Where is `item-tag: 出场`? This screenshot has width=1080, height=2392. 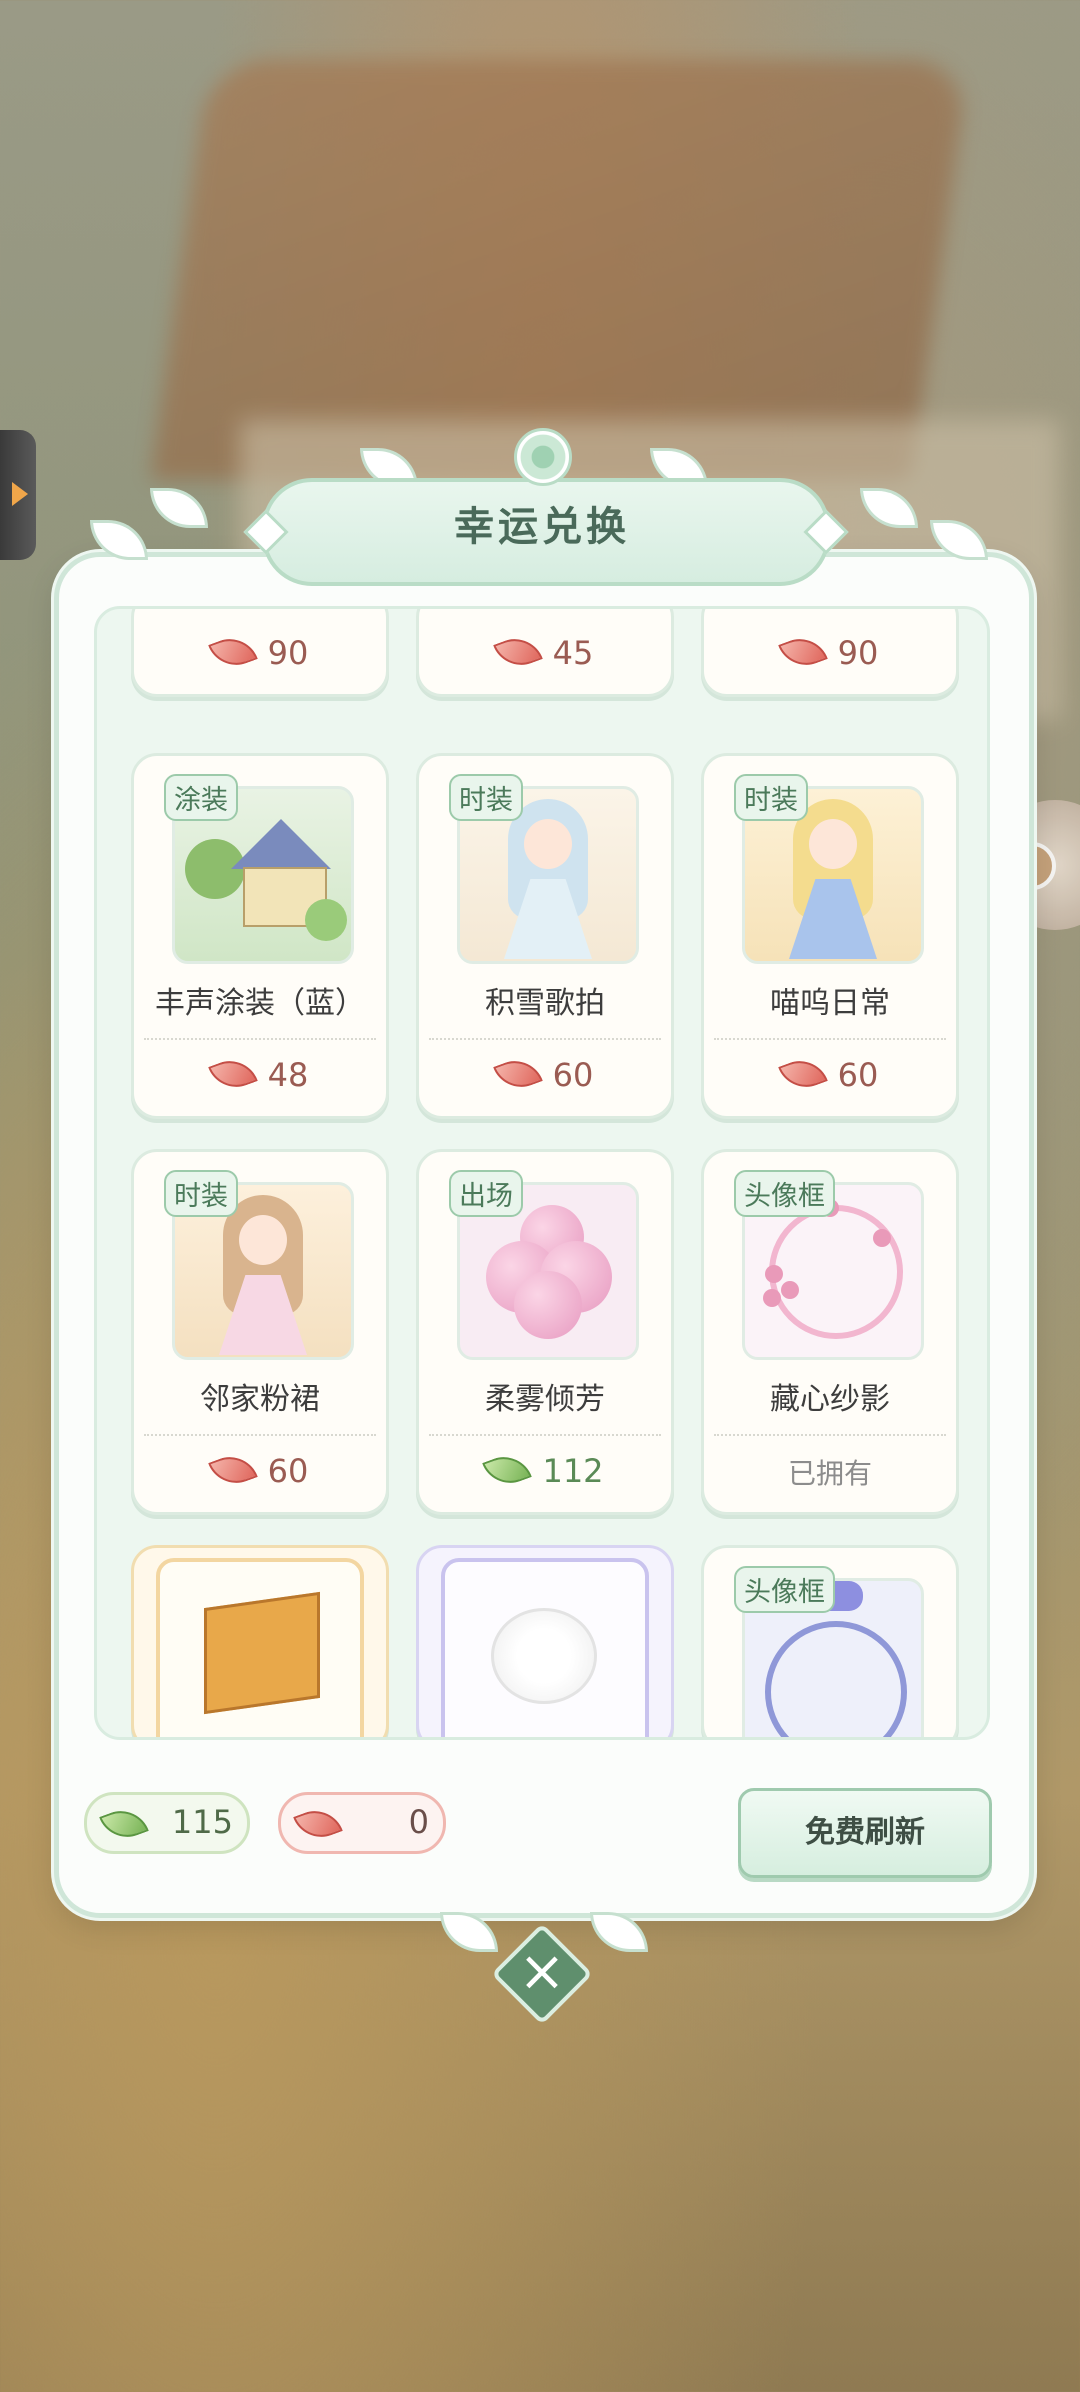 item-tag: 出场 is located at coordinates (486, 1193).